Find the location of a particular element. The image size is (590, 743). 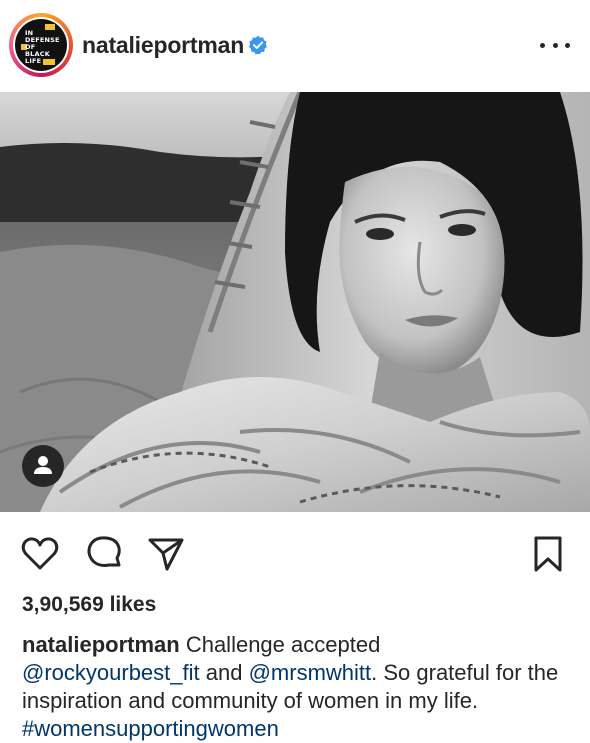

avatar-image: IN DEFENSE OF BLACK LIFE is located at coordinates (41, 45).